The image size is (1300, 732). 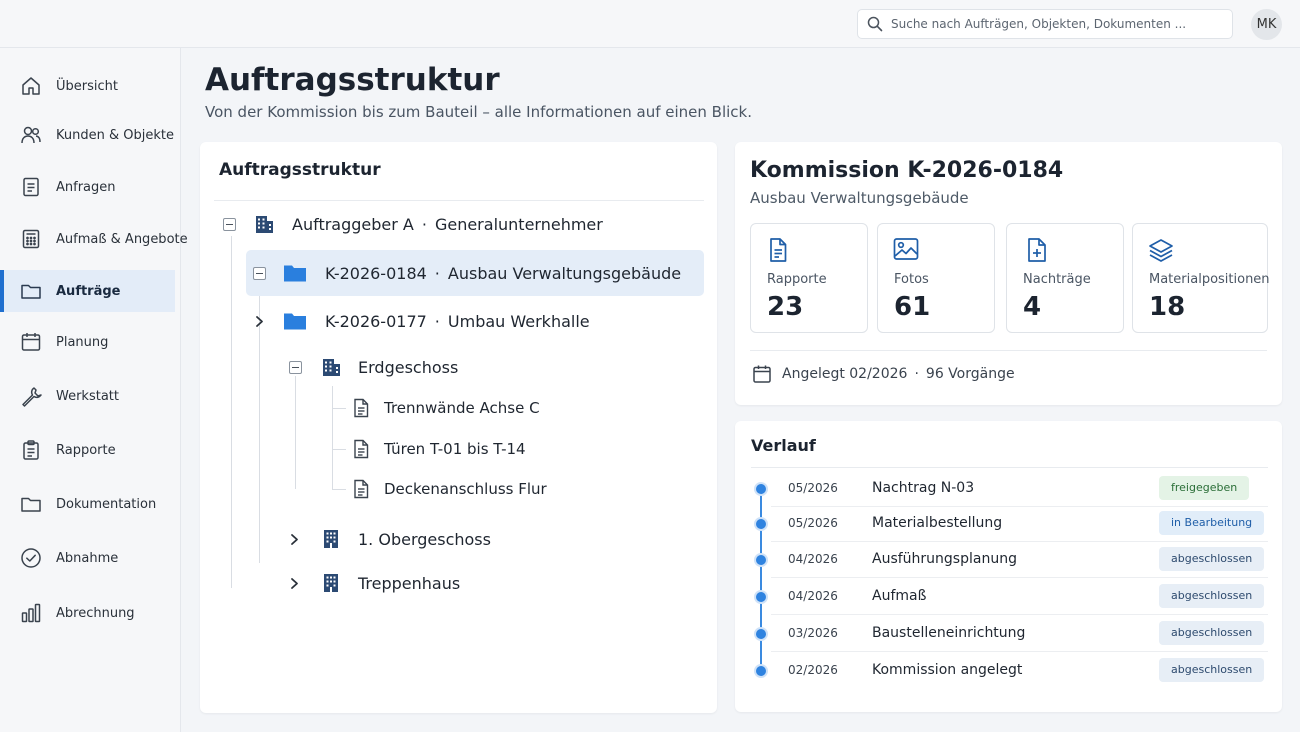 I want to click on entry-name: Baustelleneinrichtung, so click(x=949, y=633).